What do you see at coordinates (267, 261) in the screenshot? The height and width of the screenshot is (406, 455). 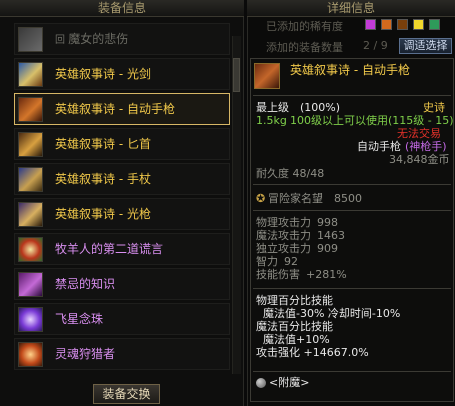 I see `stat-name: 智力` at bounding box center [267, 261].